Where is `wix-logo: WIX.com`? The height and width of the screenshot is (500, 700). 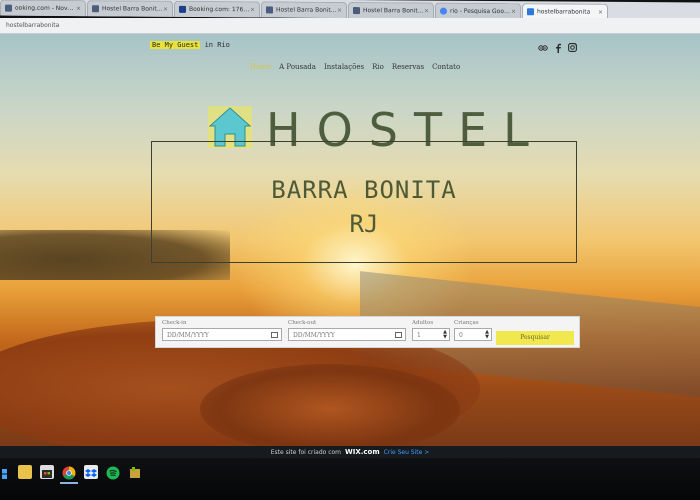 wix-logo: WIX.com is located at coordinates (362, 452).